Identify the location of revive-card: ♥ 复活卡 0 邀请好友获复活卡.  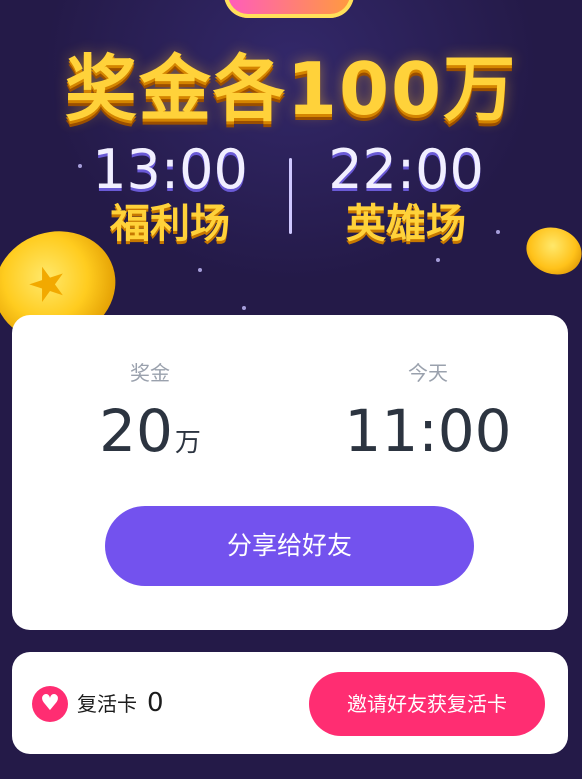
(290, 703).